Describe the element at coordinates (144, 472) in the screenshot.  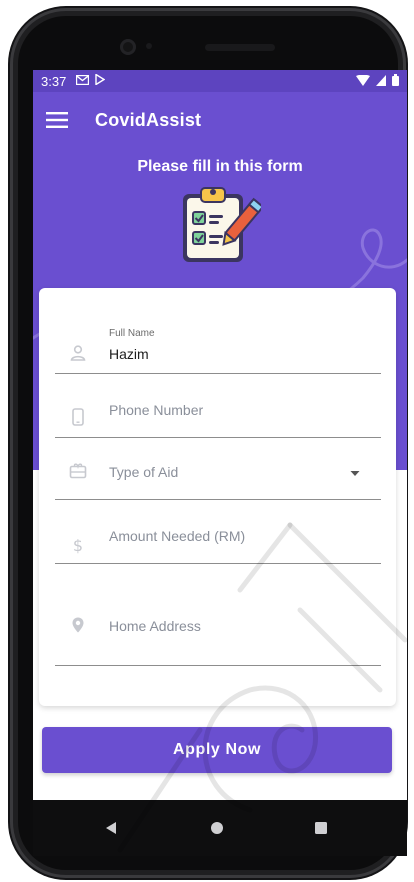
I see `type-of-aid-placeholder: Type of Aid` at that location.